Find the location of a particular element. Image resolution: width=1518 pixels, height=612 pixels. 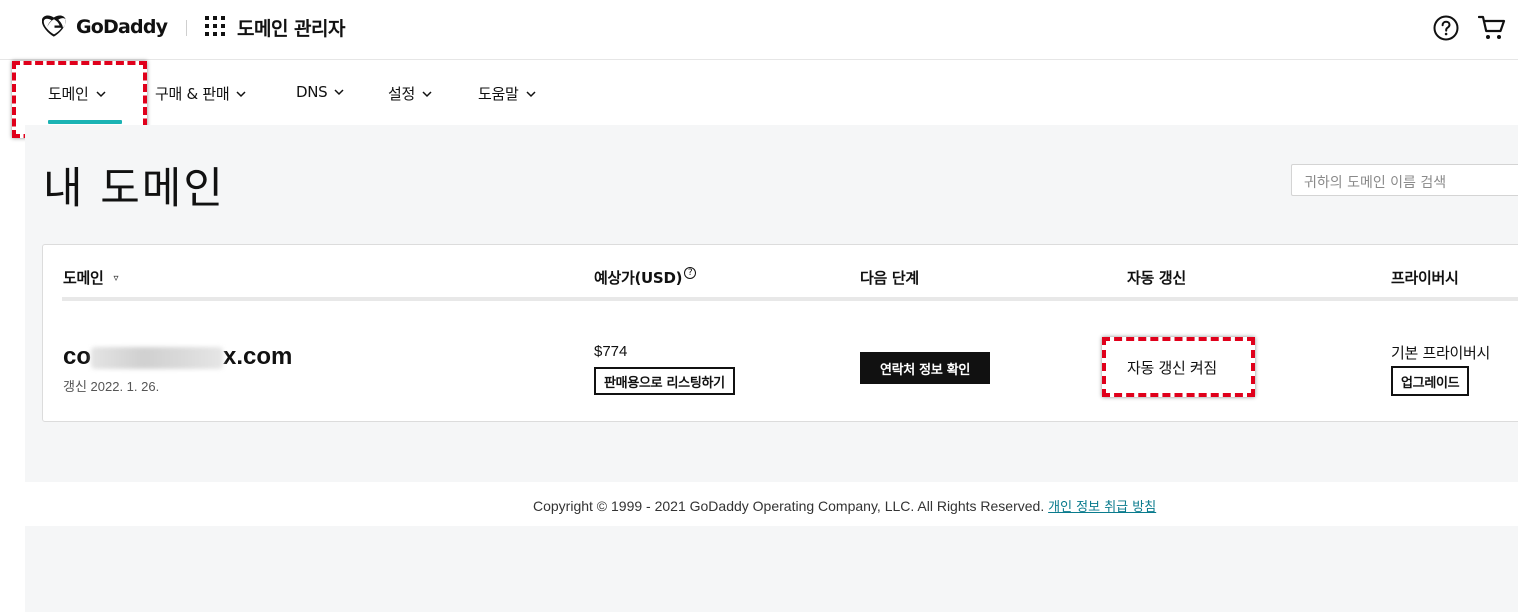

sort-icon: ▿ is located at coordinates (116, 278).